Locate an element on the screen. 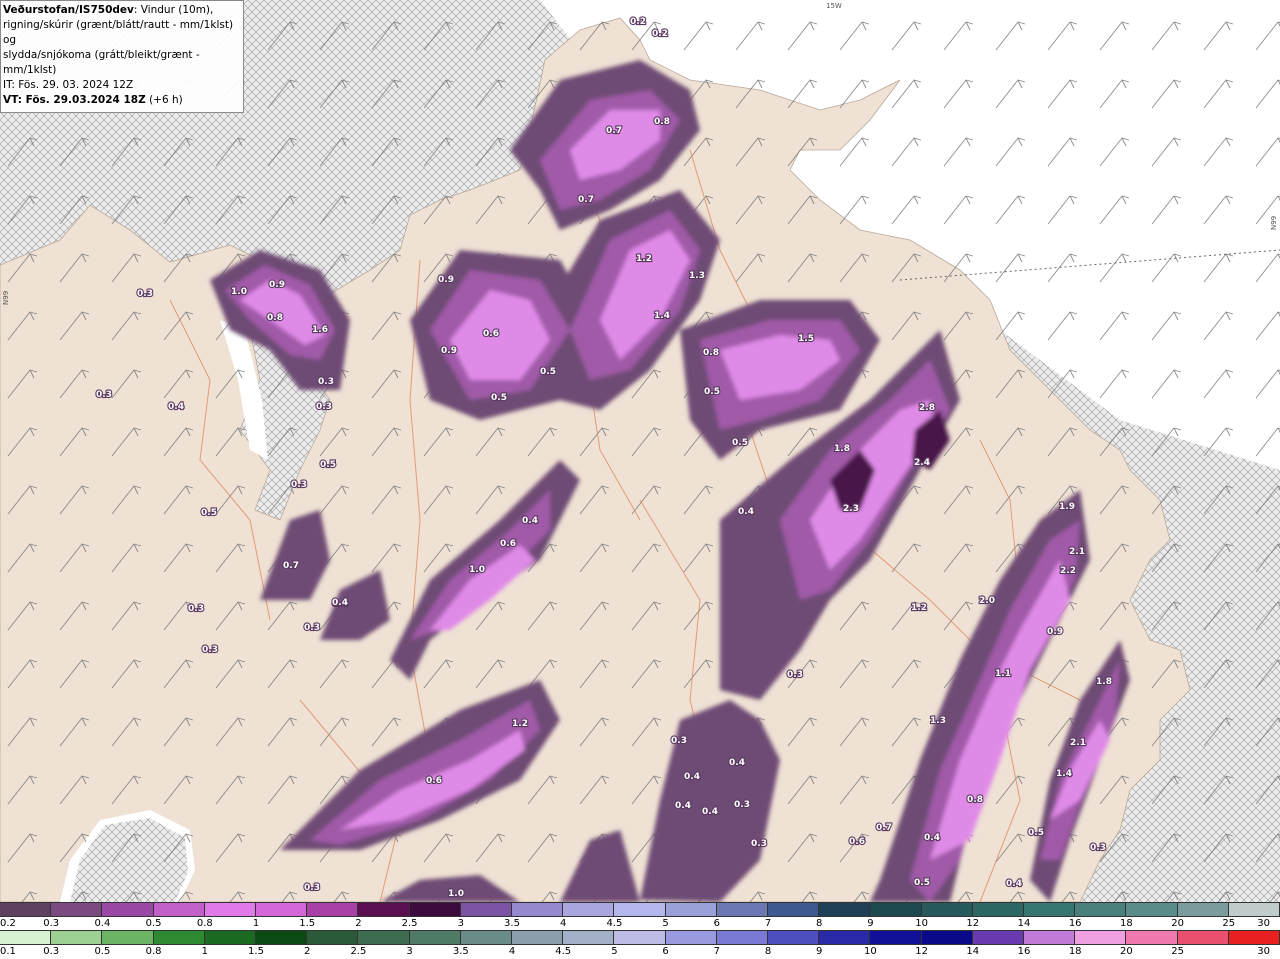 This screenshot has height=959, width=1280. legend-tick-label: 9 is located at coordinates (819, 951).